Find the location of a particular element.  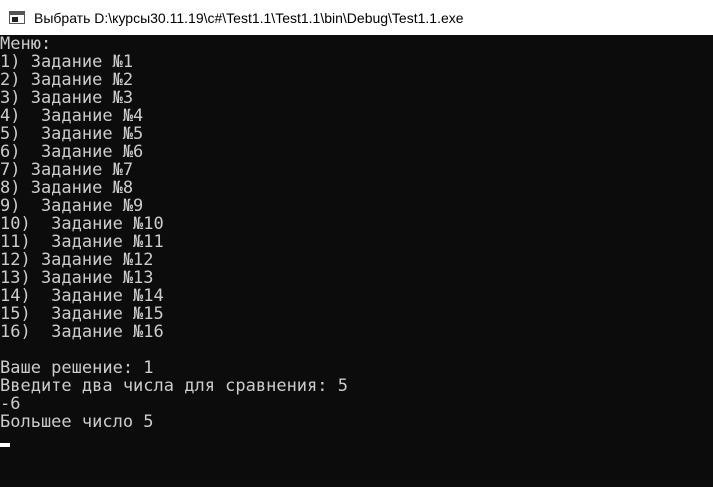

console-line: 7) Задание №7 is located at coordinates (67, 170).